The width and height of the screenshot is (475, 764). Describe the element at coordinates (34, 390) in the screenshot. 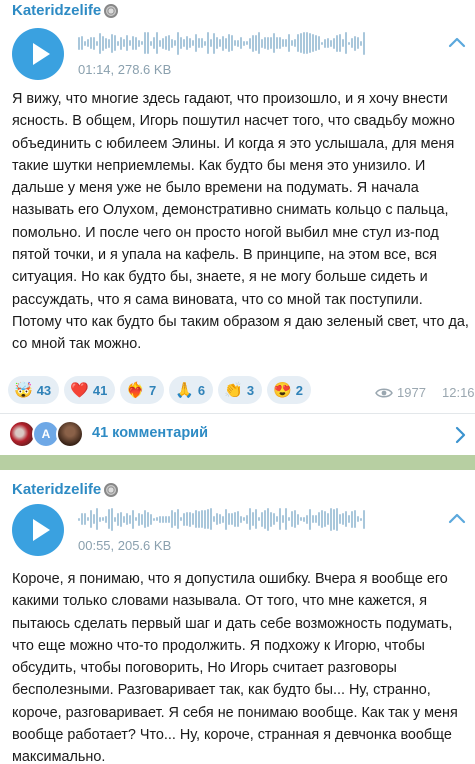

I see `reaction-exploding-head: 🤯 43` at that location.